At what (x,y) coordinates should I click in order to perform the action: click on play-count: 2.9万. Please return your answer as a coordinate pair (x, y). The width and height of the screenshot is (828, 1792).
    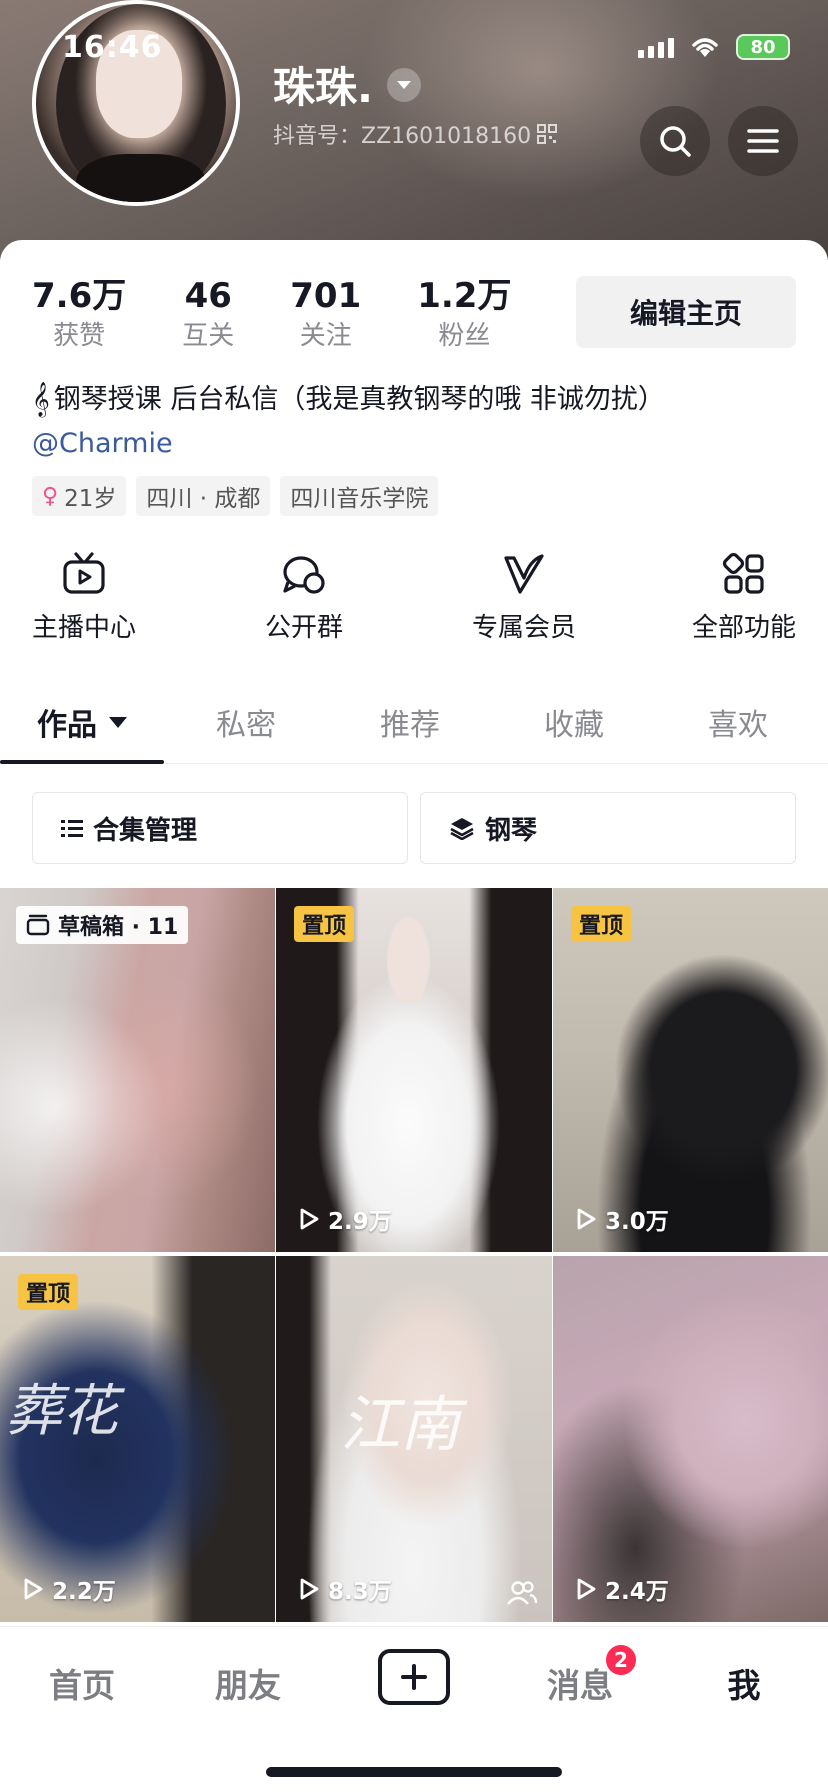
    Looking at the image, I should click on (344, 1219).